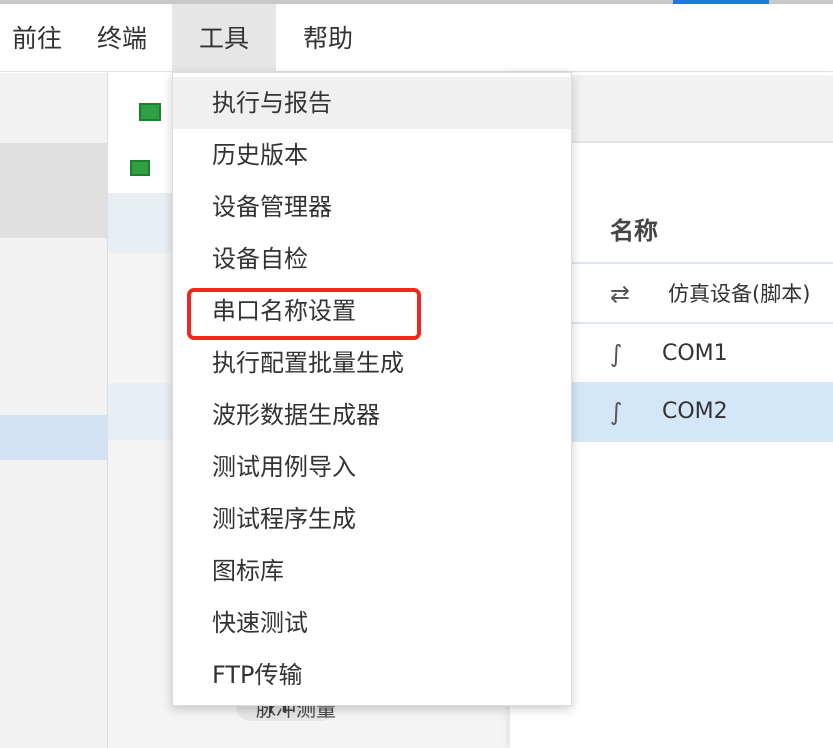 This screenshot has width=833, height=748. What do you see at coordinates (372, 103) in the screenshot?
I see `menu-item-execution-report: 执行与报告` at bounding box center [372, 103].